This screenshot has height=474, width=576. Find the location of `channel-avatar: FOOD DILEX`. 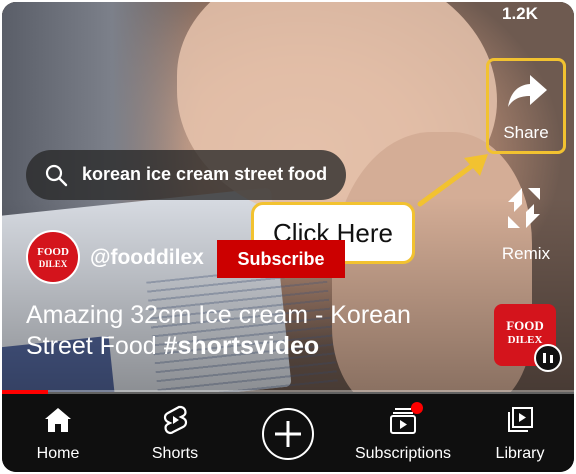

channel-avatar: FOOD DILEX is located at coordinates (53, 257).